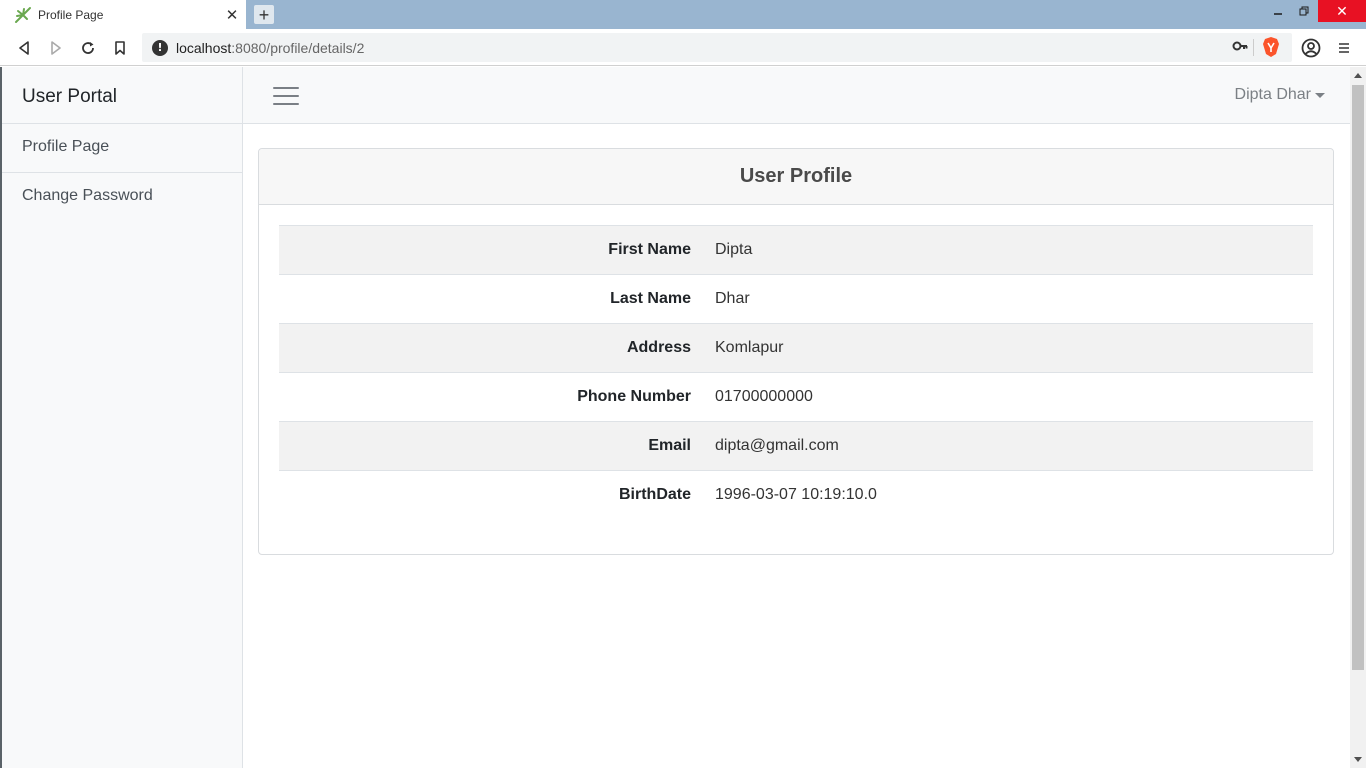 This screenshot has height=768, width=1366. I want to click on table-row: Phone Number 01700000000, so click(796, 397).